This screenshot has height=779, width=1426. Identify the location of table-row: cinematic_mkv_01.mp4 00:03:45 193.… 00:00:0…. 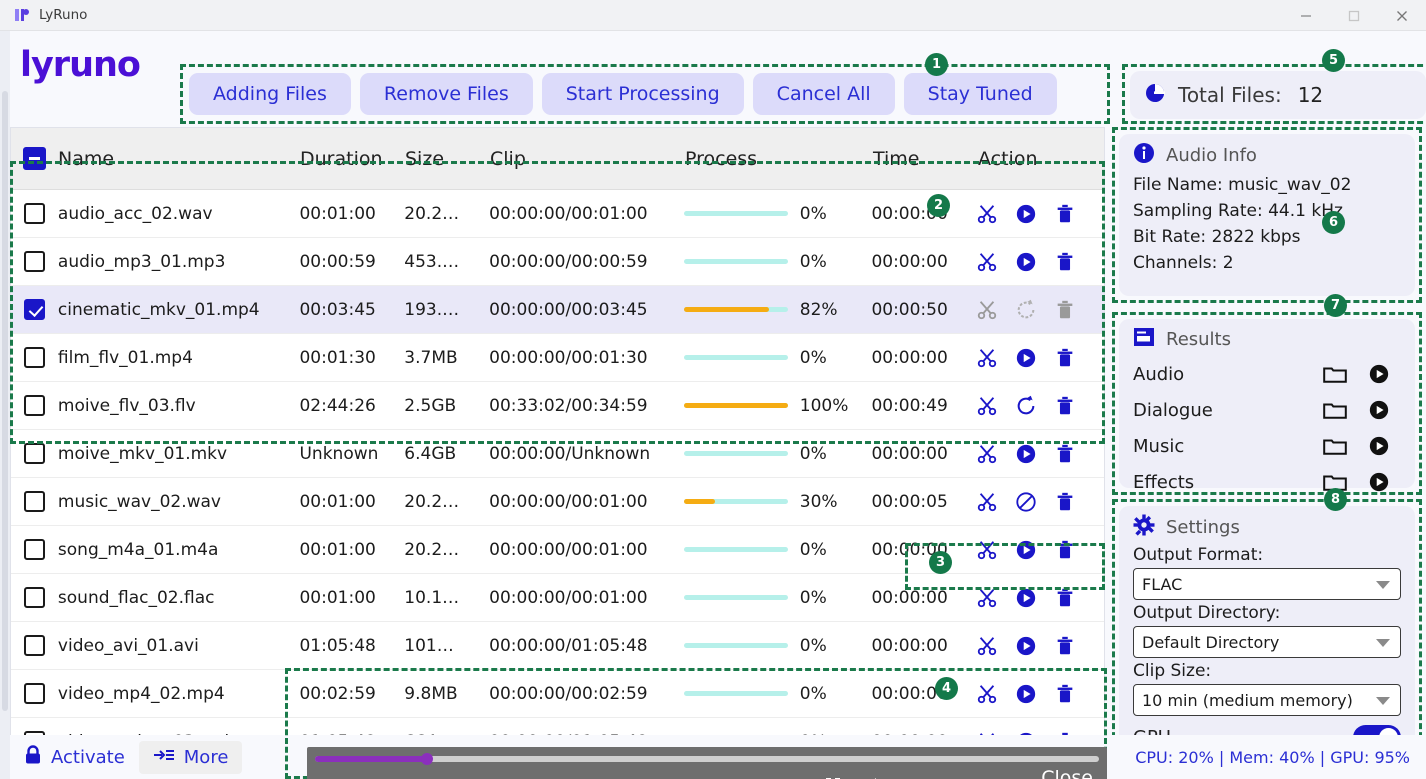
(557, 310).